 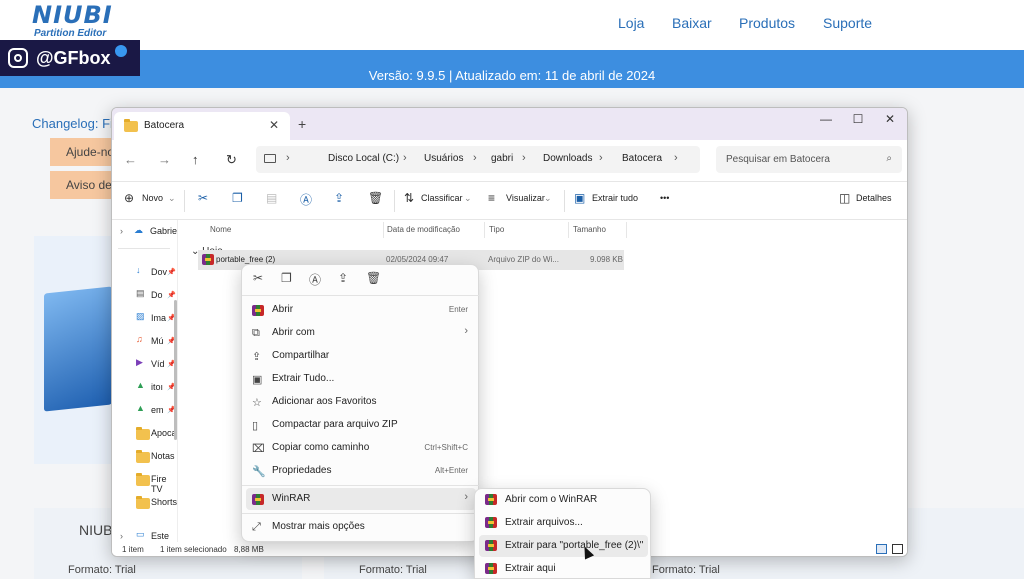 What do you see at coordinates (615, 198) in the screenshot?
I see `extract-all-button: Extrair tudo` at bounding box center [615, 198].